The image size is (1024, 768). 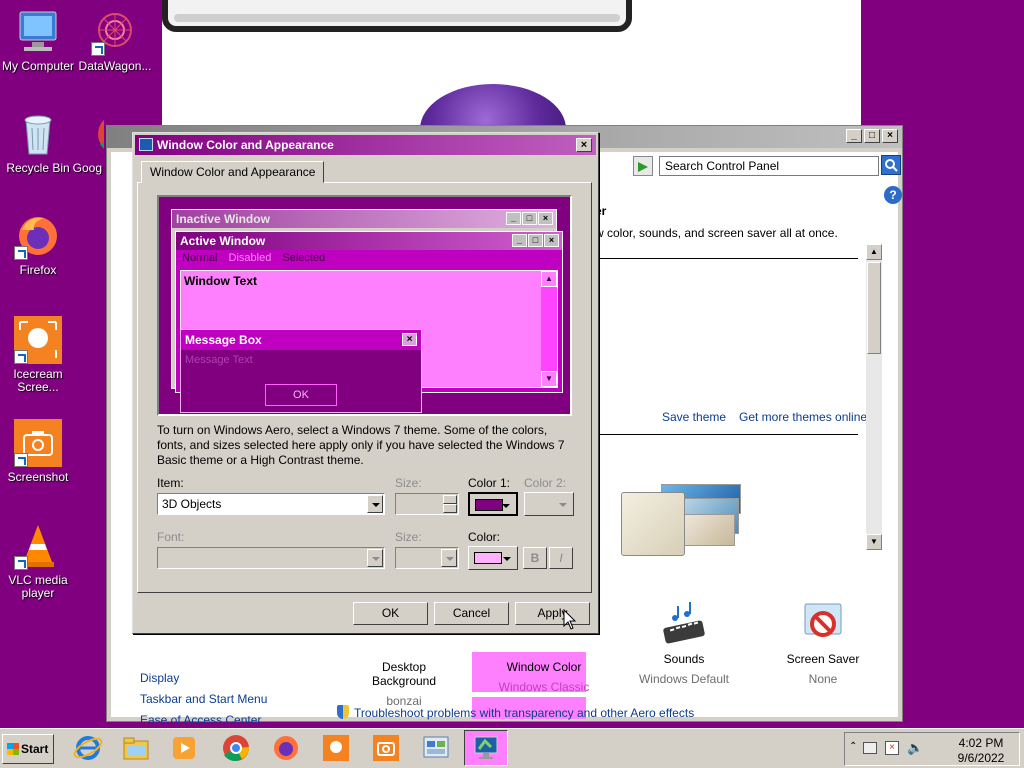 What do you see at coordinates (769, 166) in the screenshot?
I see `search-input: Search Control Panel` at bounding box center [769, 166].